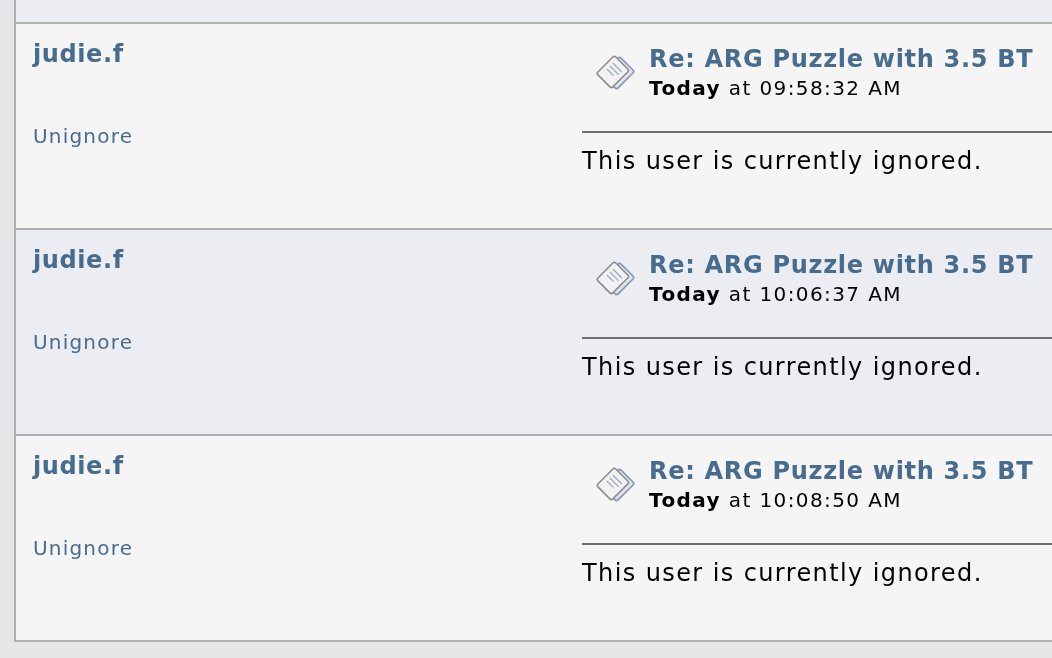 The image size is (1052, 658). I want to click on post-date: Today at 09:58:32 AM, so click(775, 88).